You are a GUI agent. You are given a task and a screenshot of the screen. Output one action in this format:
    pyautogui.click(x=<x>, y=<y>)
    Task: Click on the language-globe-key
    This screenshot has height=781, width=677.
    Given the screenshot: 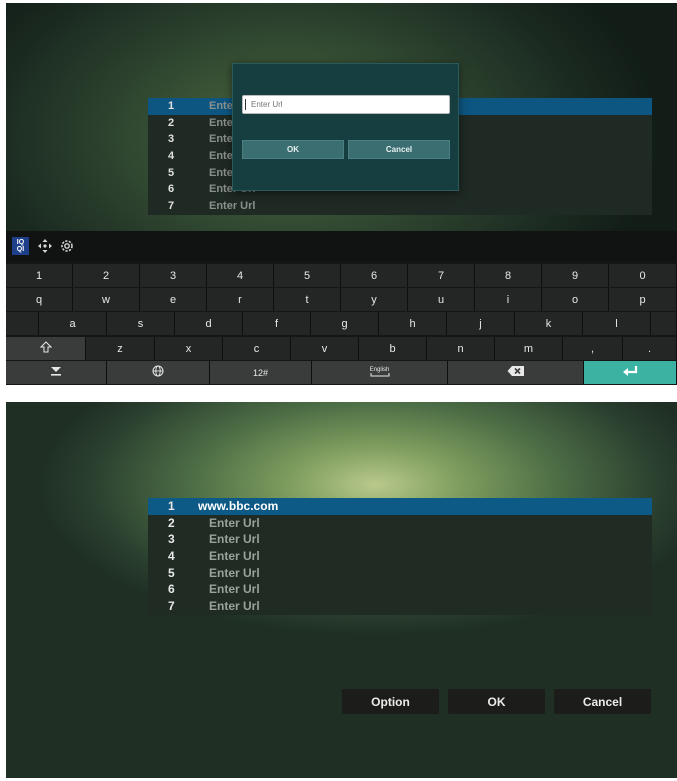 What is the action you would take?
    pyautogui.click(x=158, y=372)
    